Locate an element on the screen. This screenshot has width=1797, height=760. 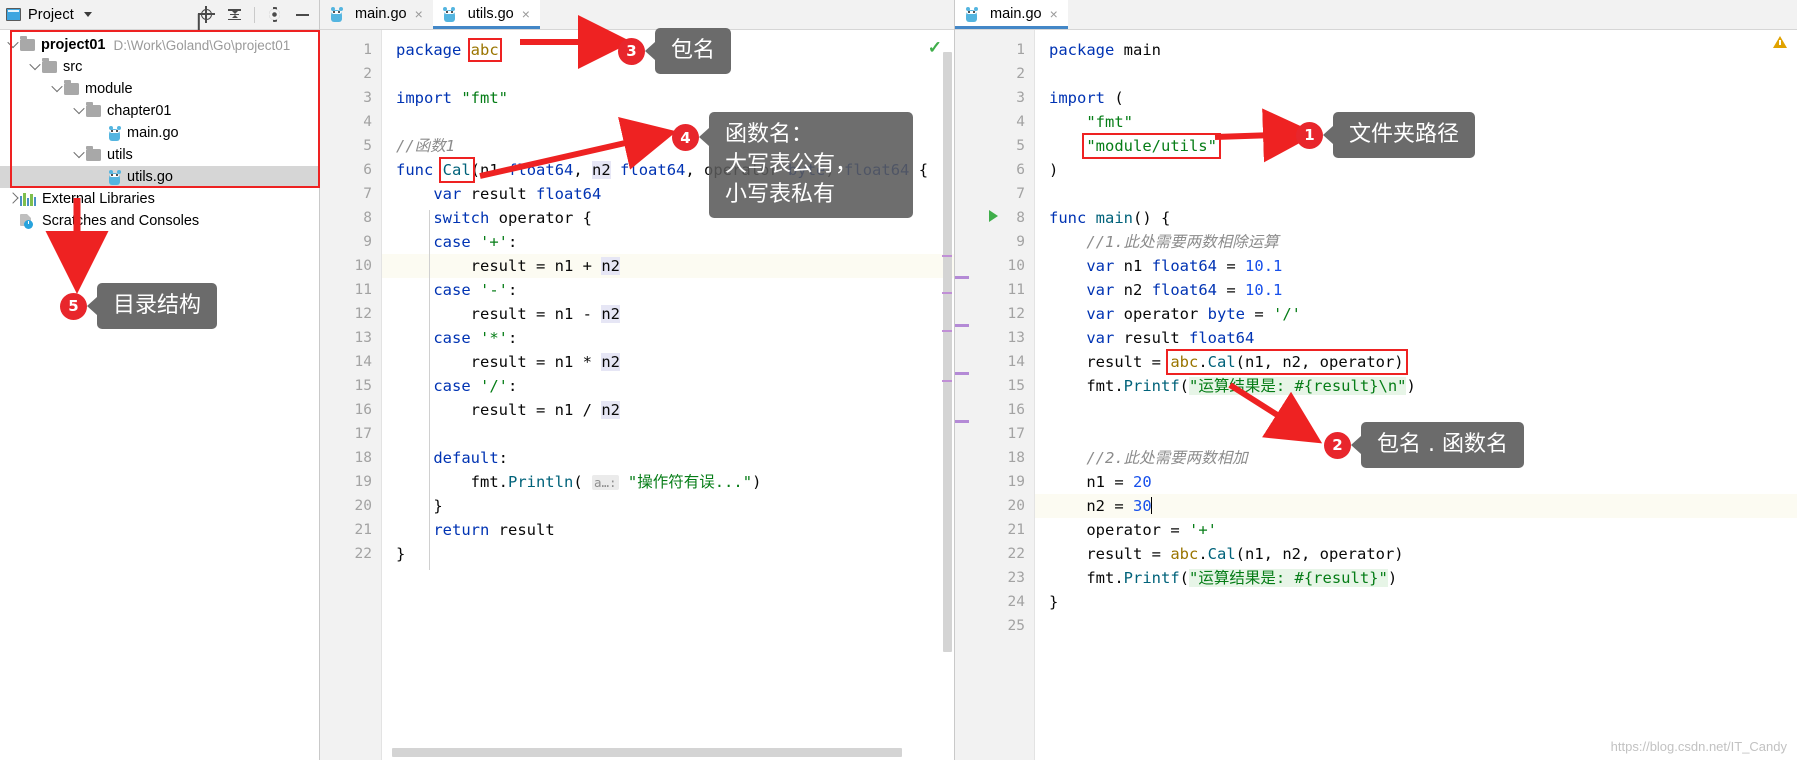
inspection-warning-icon is located at coordinates (1780, 42).